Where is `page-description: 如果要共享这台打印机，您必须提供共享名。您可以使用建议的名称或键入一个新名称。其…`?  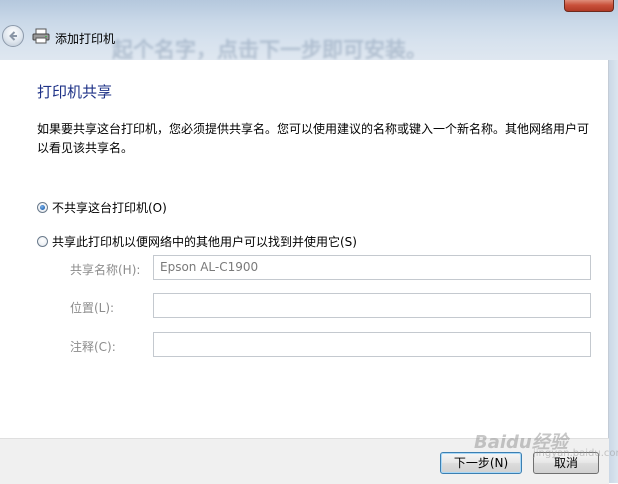 page-description: 如果要共享这台打印机，您必须提供共享名。您可以使用建议的名称或键入一个新名称。其… is located at coordinates (313, 138).